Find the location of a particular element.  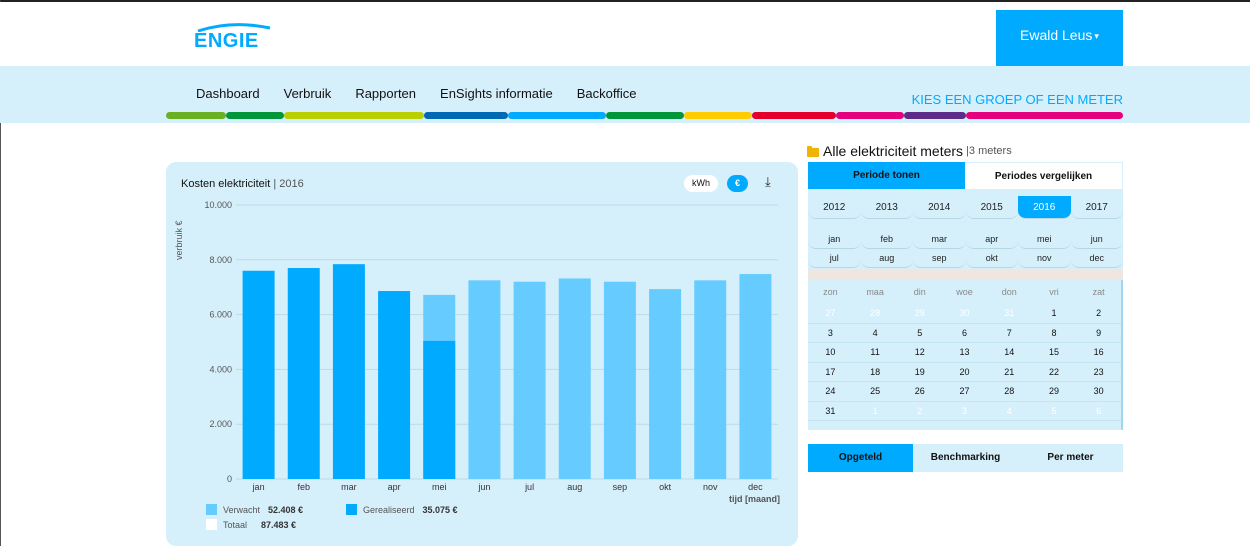

header: ENGIE Ewald Leus ▾ is located at coordinates (625, 34).